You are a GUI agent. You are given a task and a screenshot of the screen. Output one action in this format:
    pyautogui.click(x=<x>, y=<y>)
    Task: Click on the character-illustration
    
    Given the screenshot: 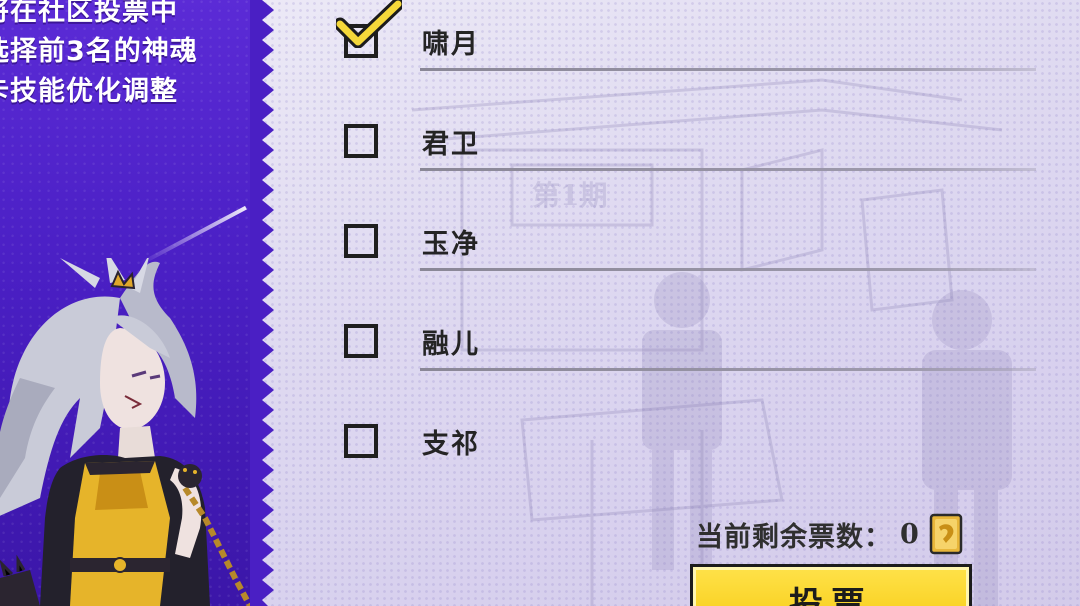 What is the action you would take?
    pyautogui.click(x=126, y=432)
    